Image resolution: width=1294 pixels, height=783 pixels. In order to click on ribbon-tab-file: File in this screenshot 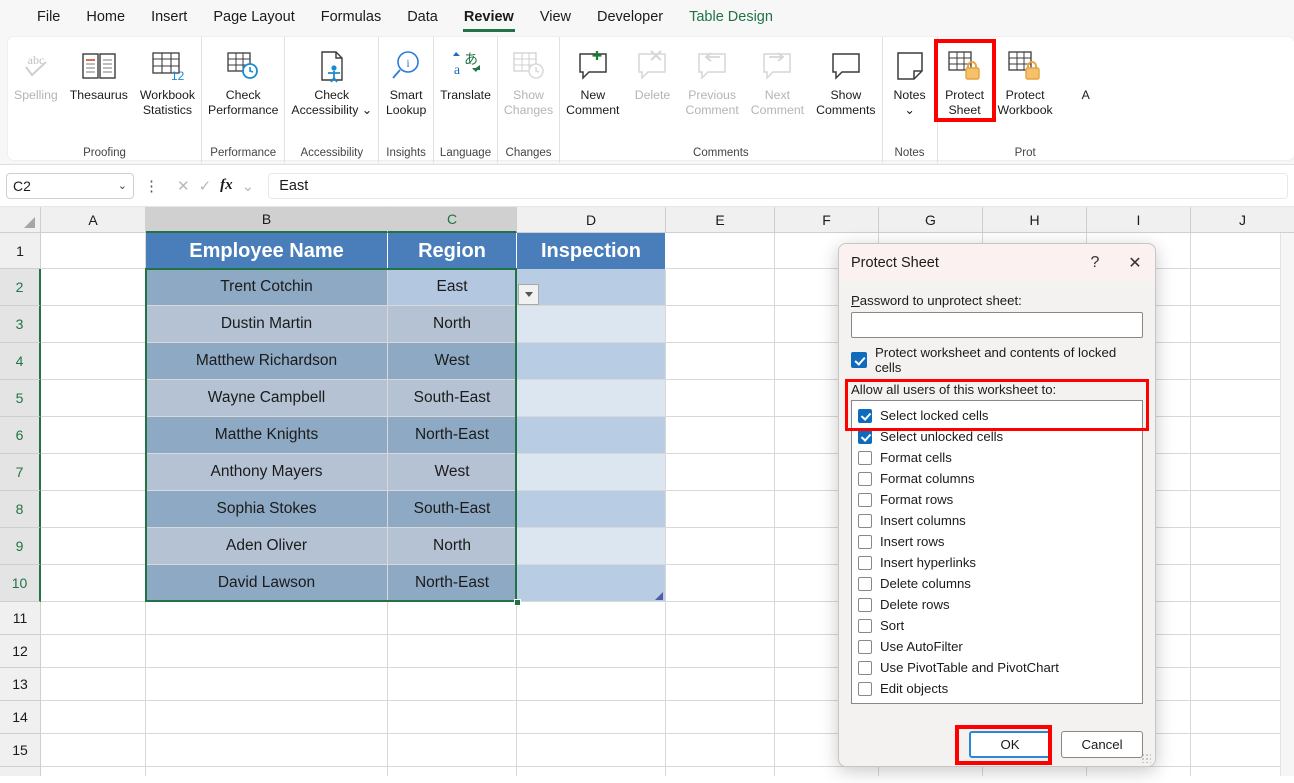, I will do `click(48, 18)`.